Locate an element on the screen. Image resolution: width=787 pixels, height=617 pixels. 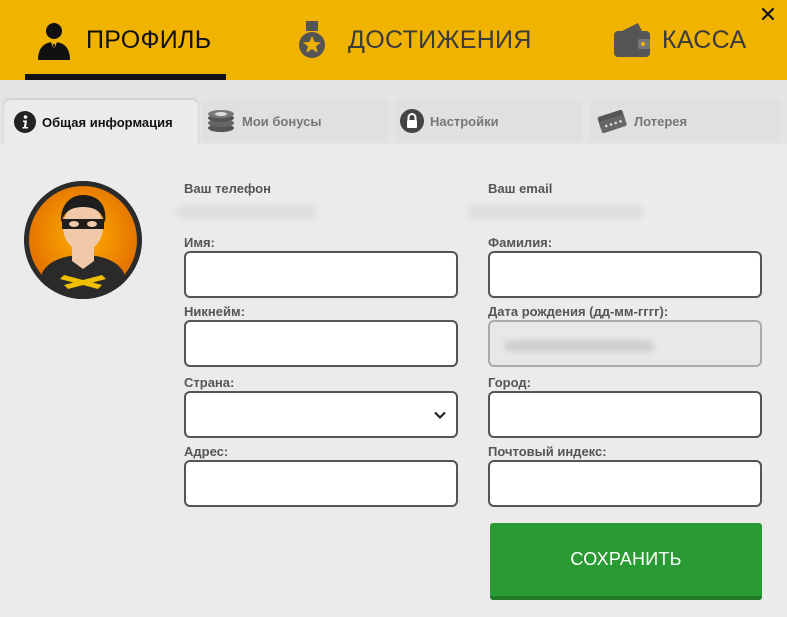
last-name-input is located at coordinates (625, 274).